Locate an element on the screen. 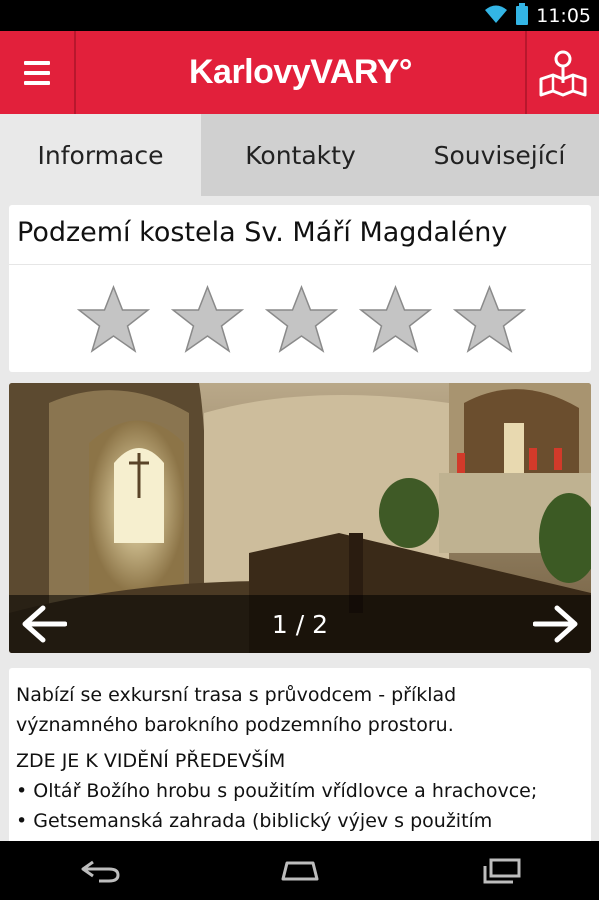 This screenshot has height=900, width=599. tab-informace: Informace is located at coordinates (100, 155).